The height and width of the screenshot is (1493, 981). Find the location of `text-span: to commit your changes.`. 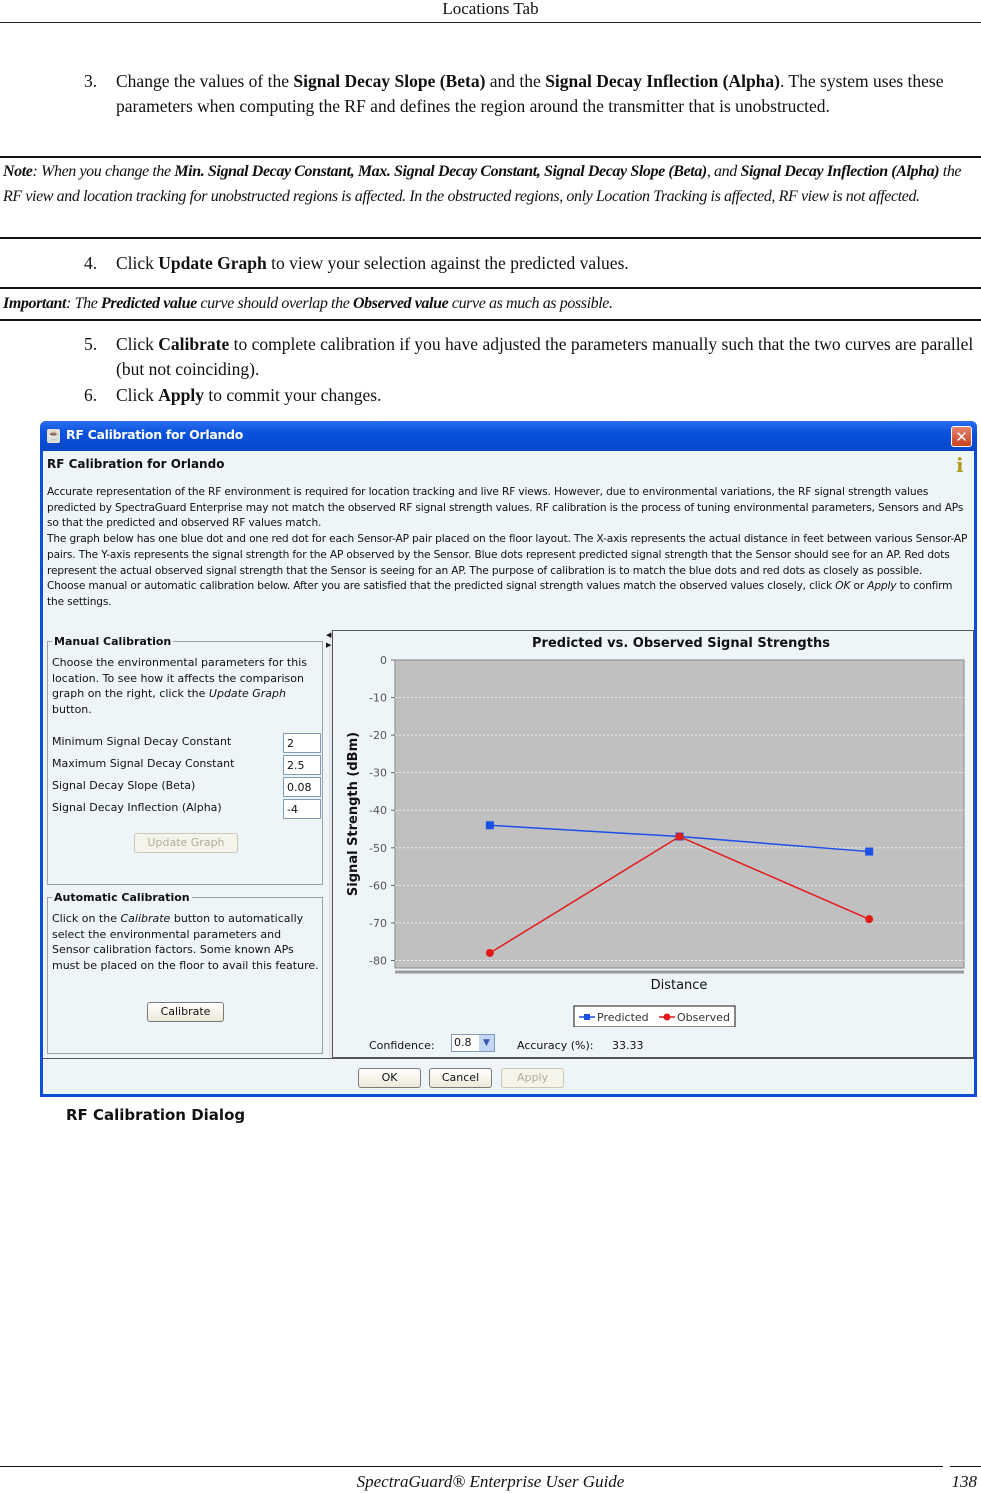

text-span: to commit your changes. is located at coordinates (293, 395).